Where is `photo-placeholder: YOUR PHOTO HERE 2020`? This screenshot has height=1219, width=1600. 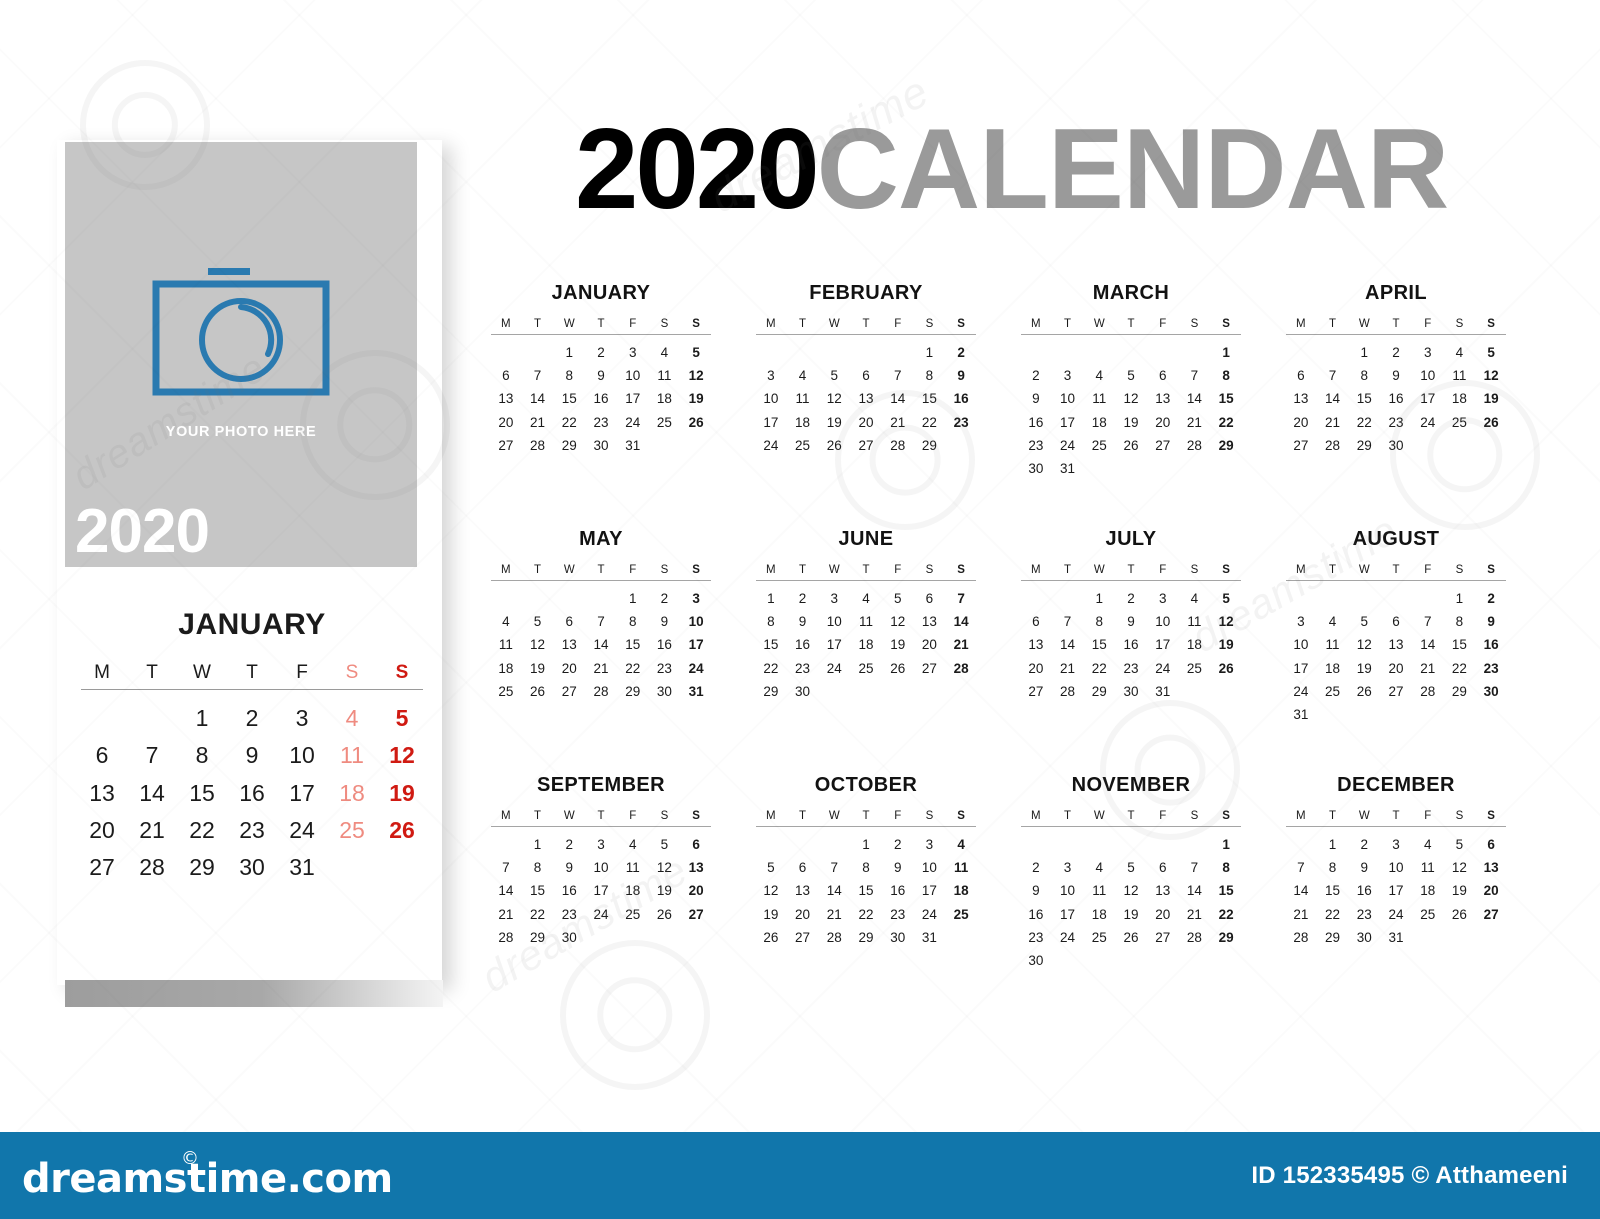
photo-placeholder: YOUR PHOTO HERE 2020 is located at coordinates (241, 354).